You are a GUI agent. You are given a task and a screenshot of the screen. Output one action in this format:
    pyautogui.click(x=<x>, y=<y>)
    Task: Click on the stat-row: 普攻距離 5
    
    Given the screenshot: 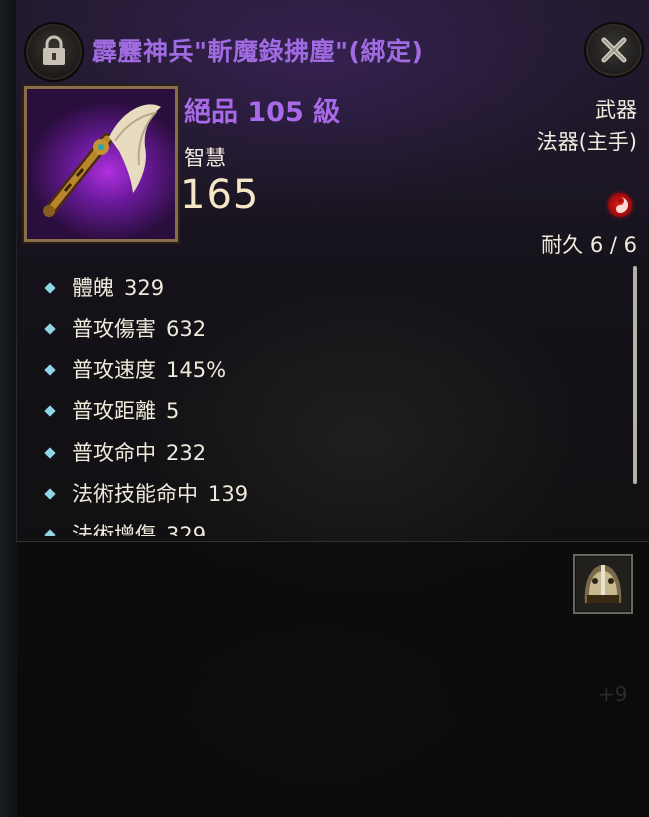 What is the action you would take?
    pyautogui.click(x=105, y=413)
    